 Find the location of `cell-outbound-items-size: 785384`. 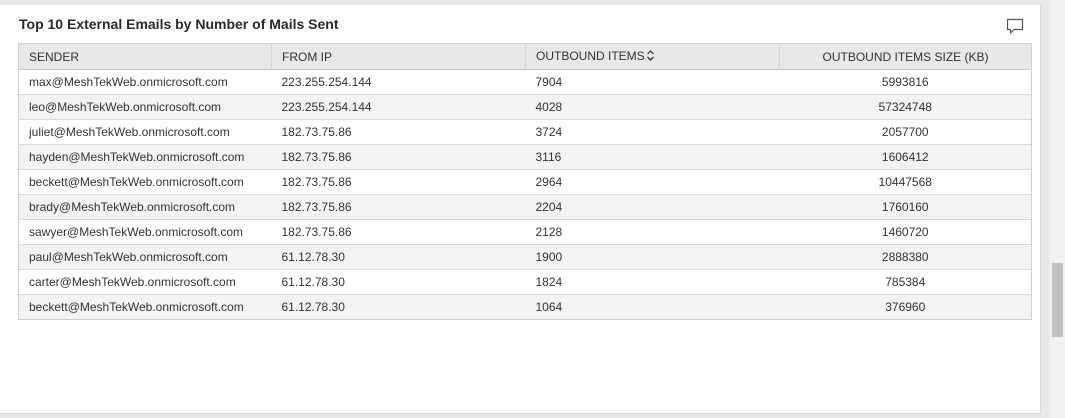

cell-outbound-items-size: 785384 is located at coordinates (905, 282).